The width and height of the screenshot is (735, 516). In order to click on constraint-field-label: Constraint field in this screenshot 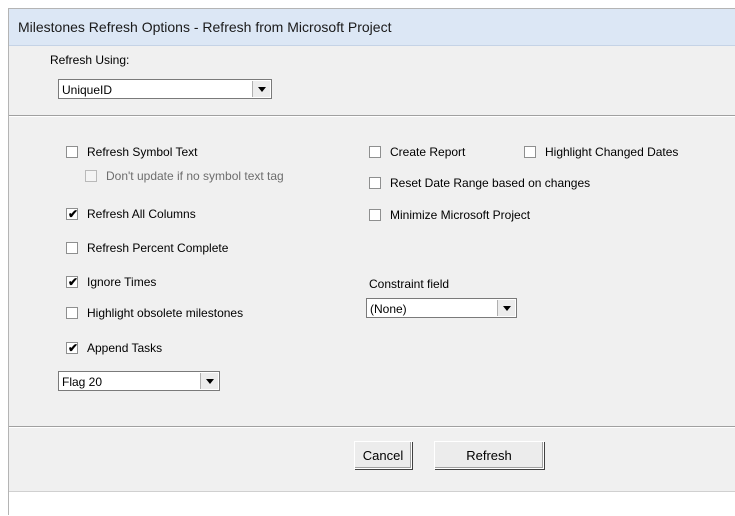, I will do `click(409, 284)`.